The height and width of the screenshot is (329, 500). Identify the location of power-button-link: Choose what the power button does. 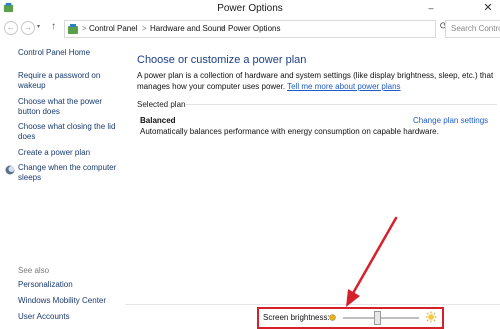
(70, 107).